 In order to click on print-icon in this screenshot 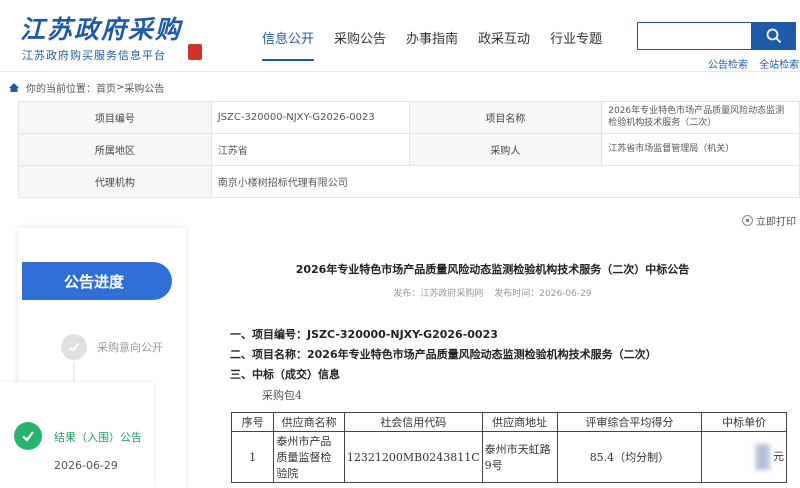, I will do `click(747, 220)`.